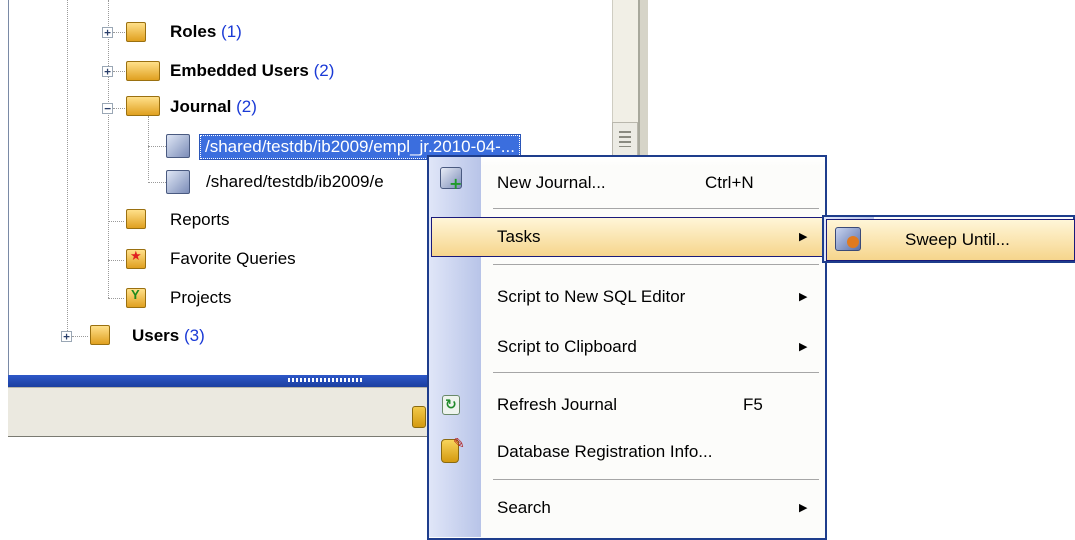  What do you see at coordinates (193, 31) in the screenshot?
I see `roles-label: Roles` at bounding box center [193, 31].